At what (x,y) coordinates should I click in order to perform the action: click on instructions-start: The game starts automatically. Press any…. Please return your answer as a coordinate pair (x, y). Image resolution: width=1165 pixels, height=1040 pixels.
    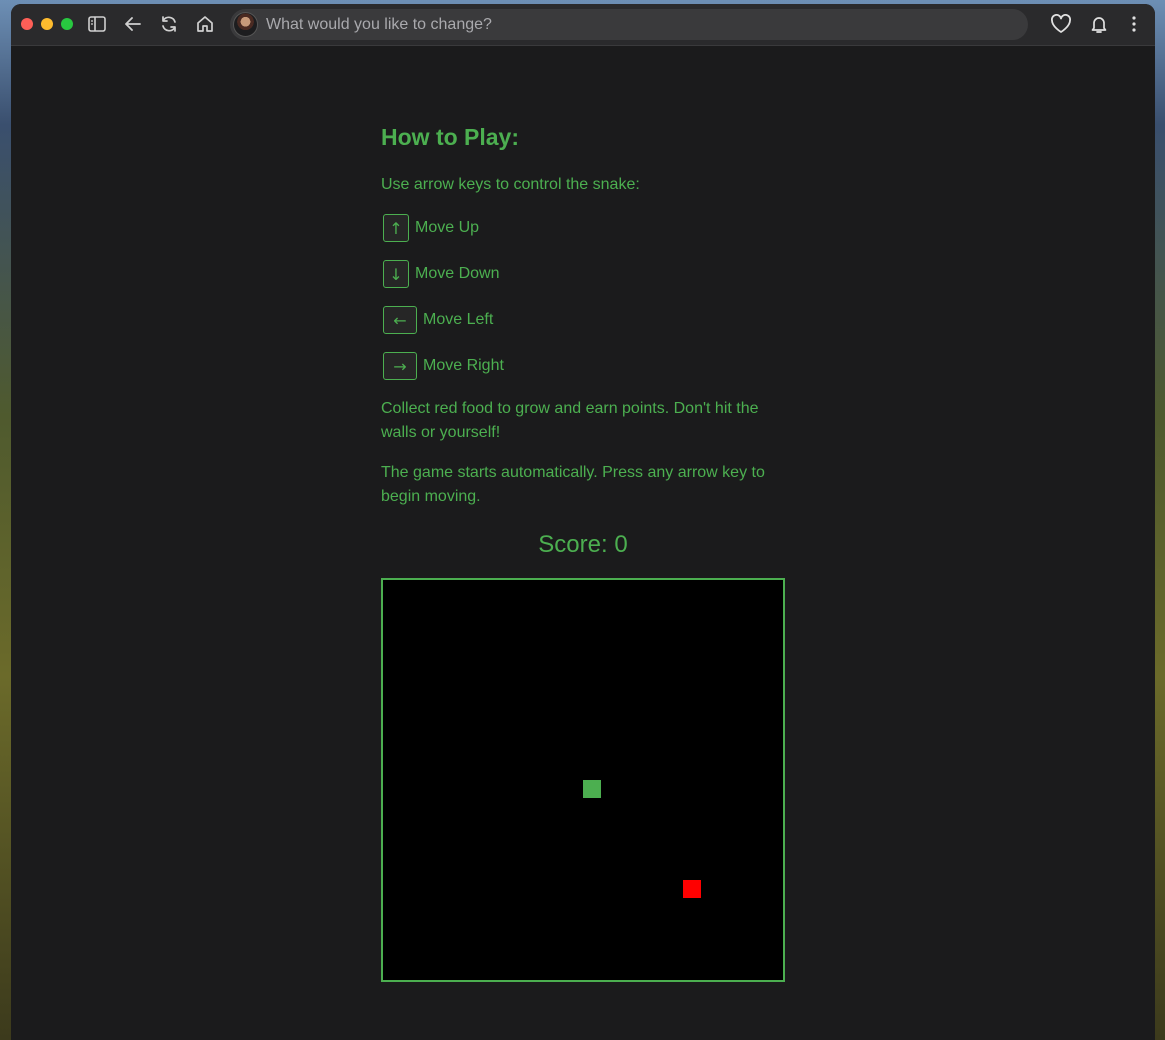
    Looking at the image, I should click on (573, 484).